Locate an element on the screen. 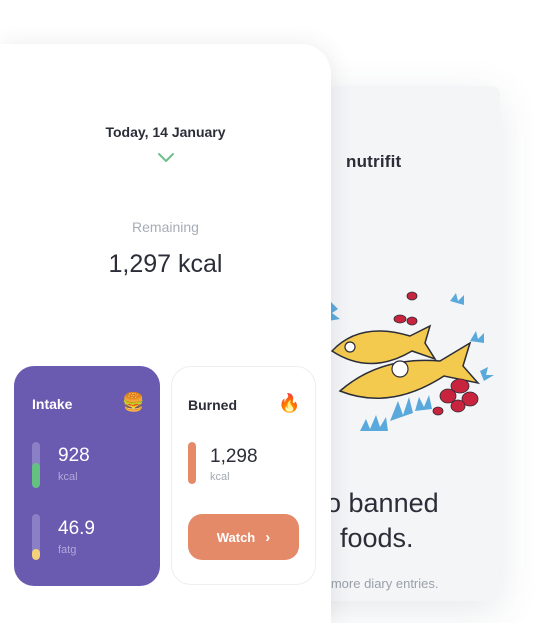 This screenshot has width=544, height=623. promo-subtext: e more diary entries. is located at coordinates (379, 583).